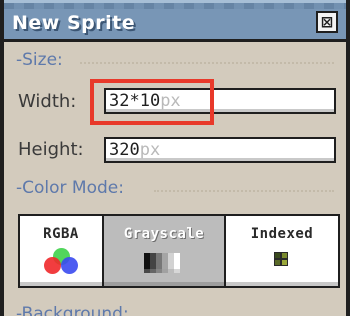 This screenshot has height=316, width=350. Describe the element at coordinates (220, 150) in the screenshot. I see `height-input: 320px` at that location.